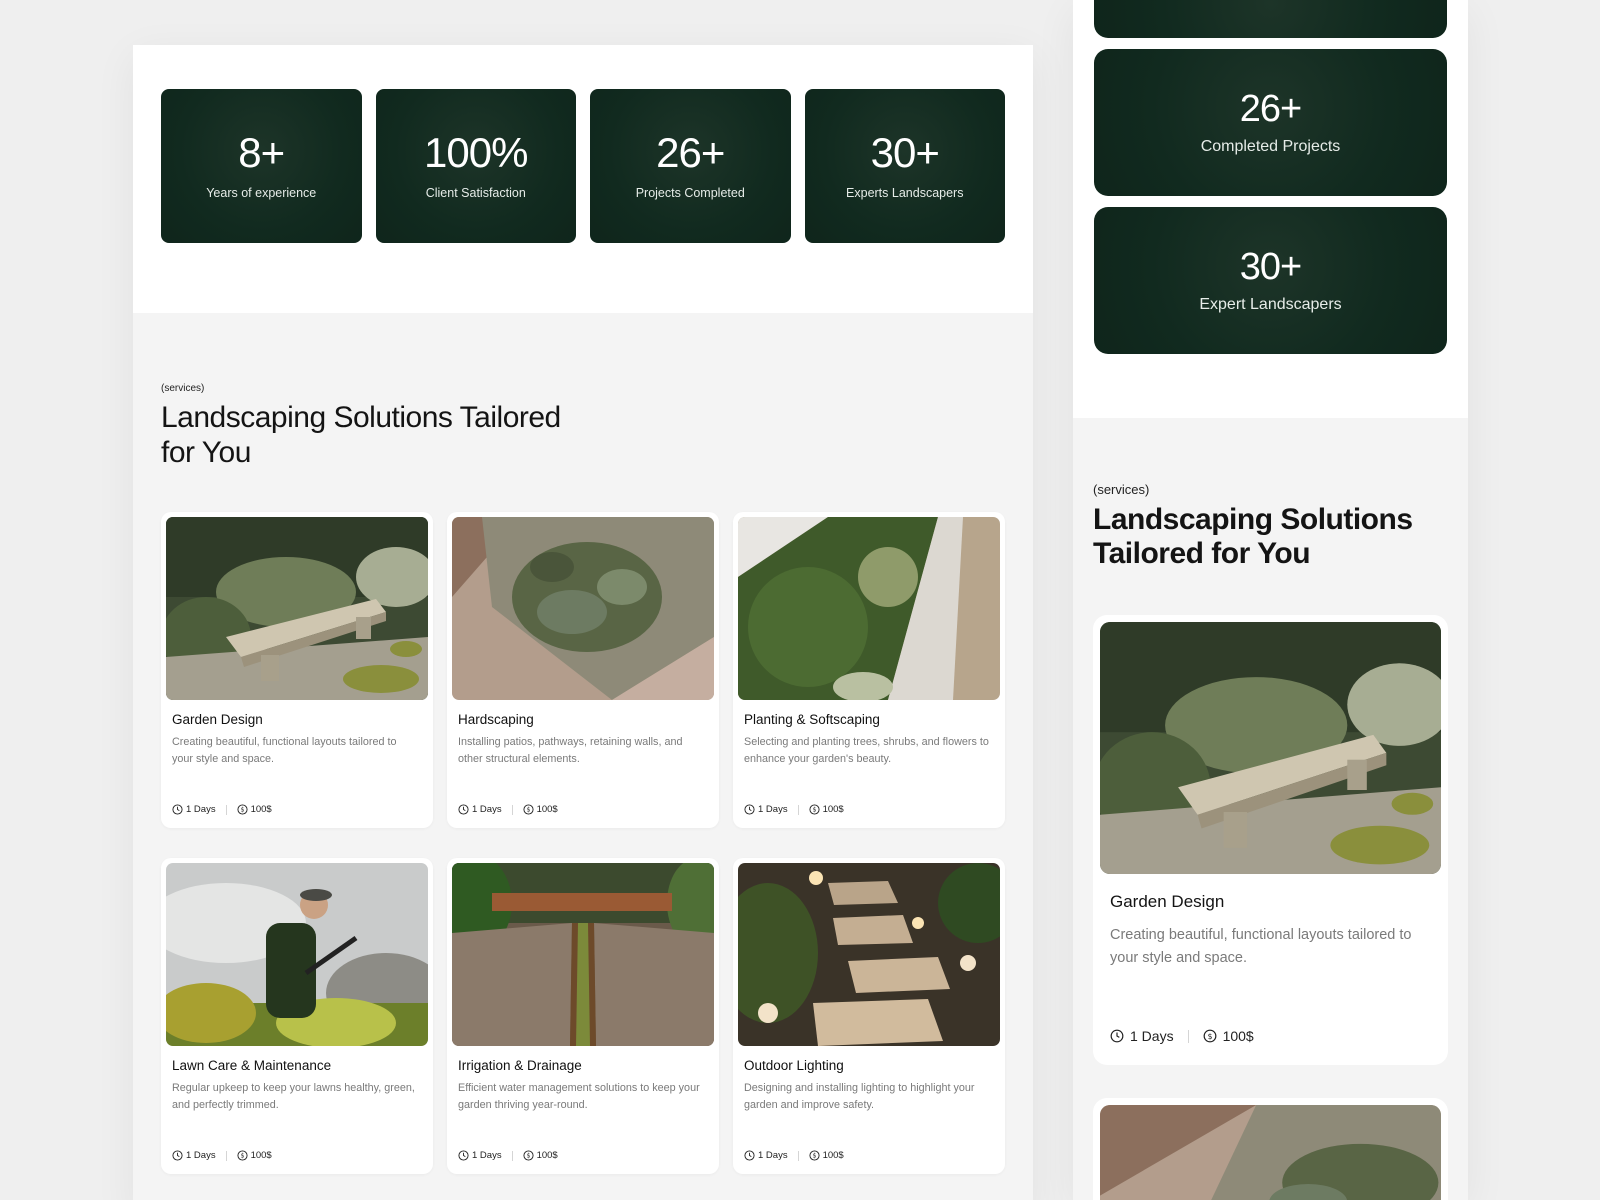 This screenshot has height=1200, width=1600. What do you see at coordinates (297, 608) in the screenshot?
I see `bench-garden-photo` at bounding box center [297, 608].